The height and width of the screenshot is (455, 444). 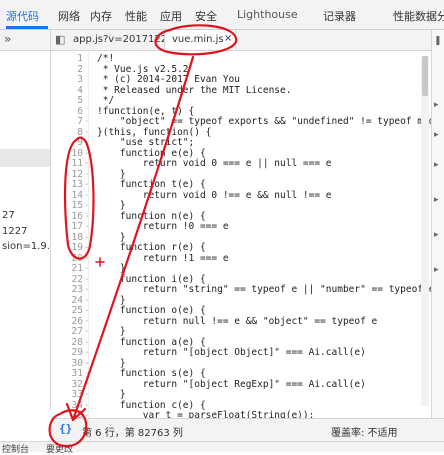 What do you see at coordinates (123, 39) in the screenshot?
I see `file-tab-app-js: app.js?v=20171227` at bounding box center [123, 39].